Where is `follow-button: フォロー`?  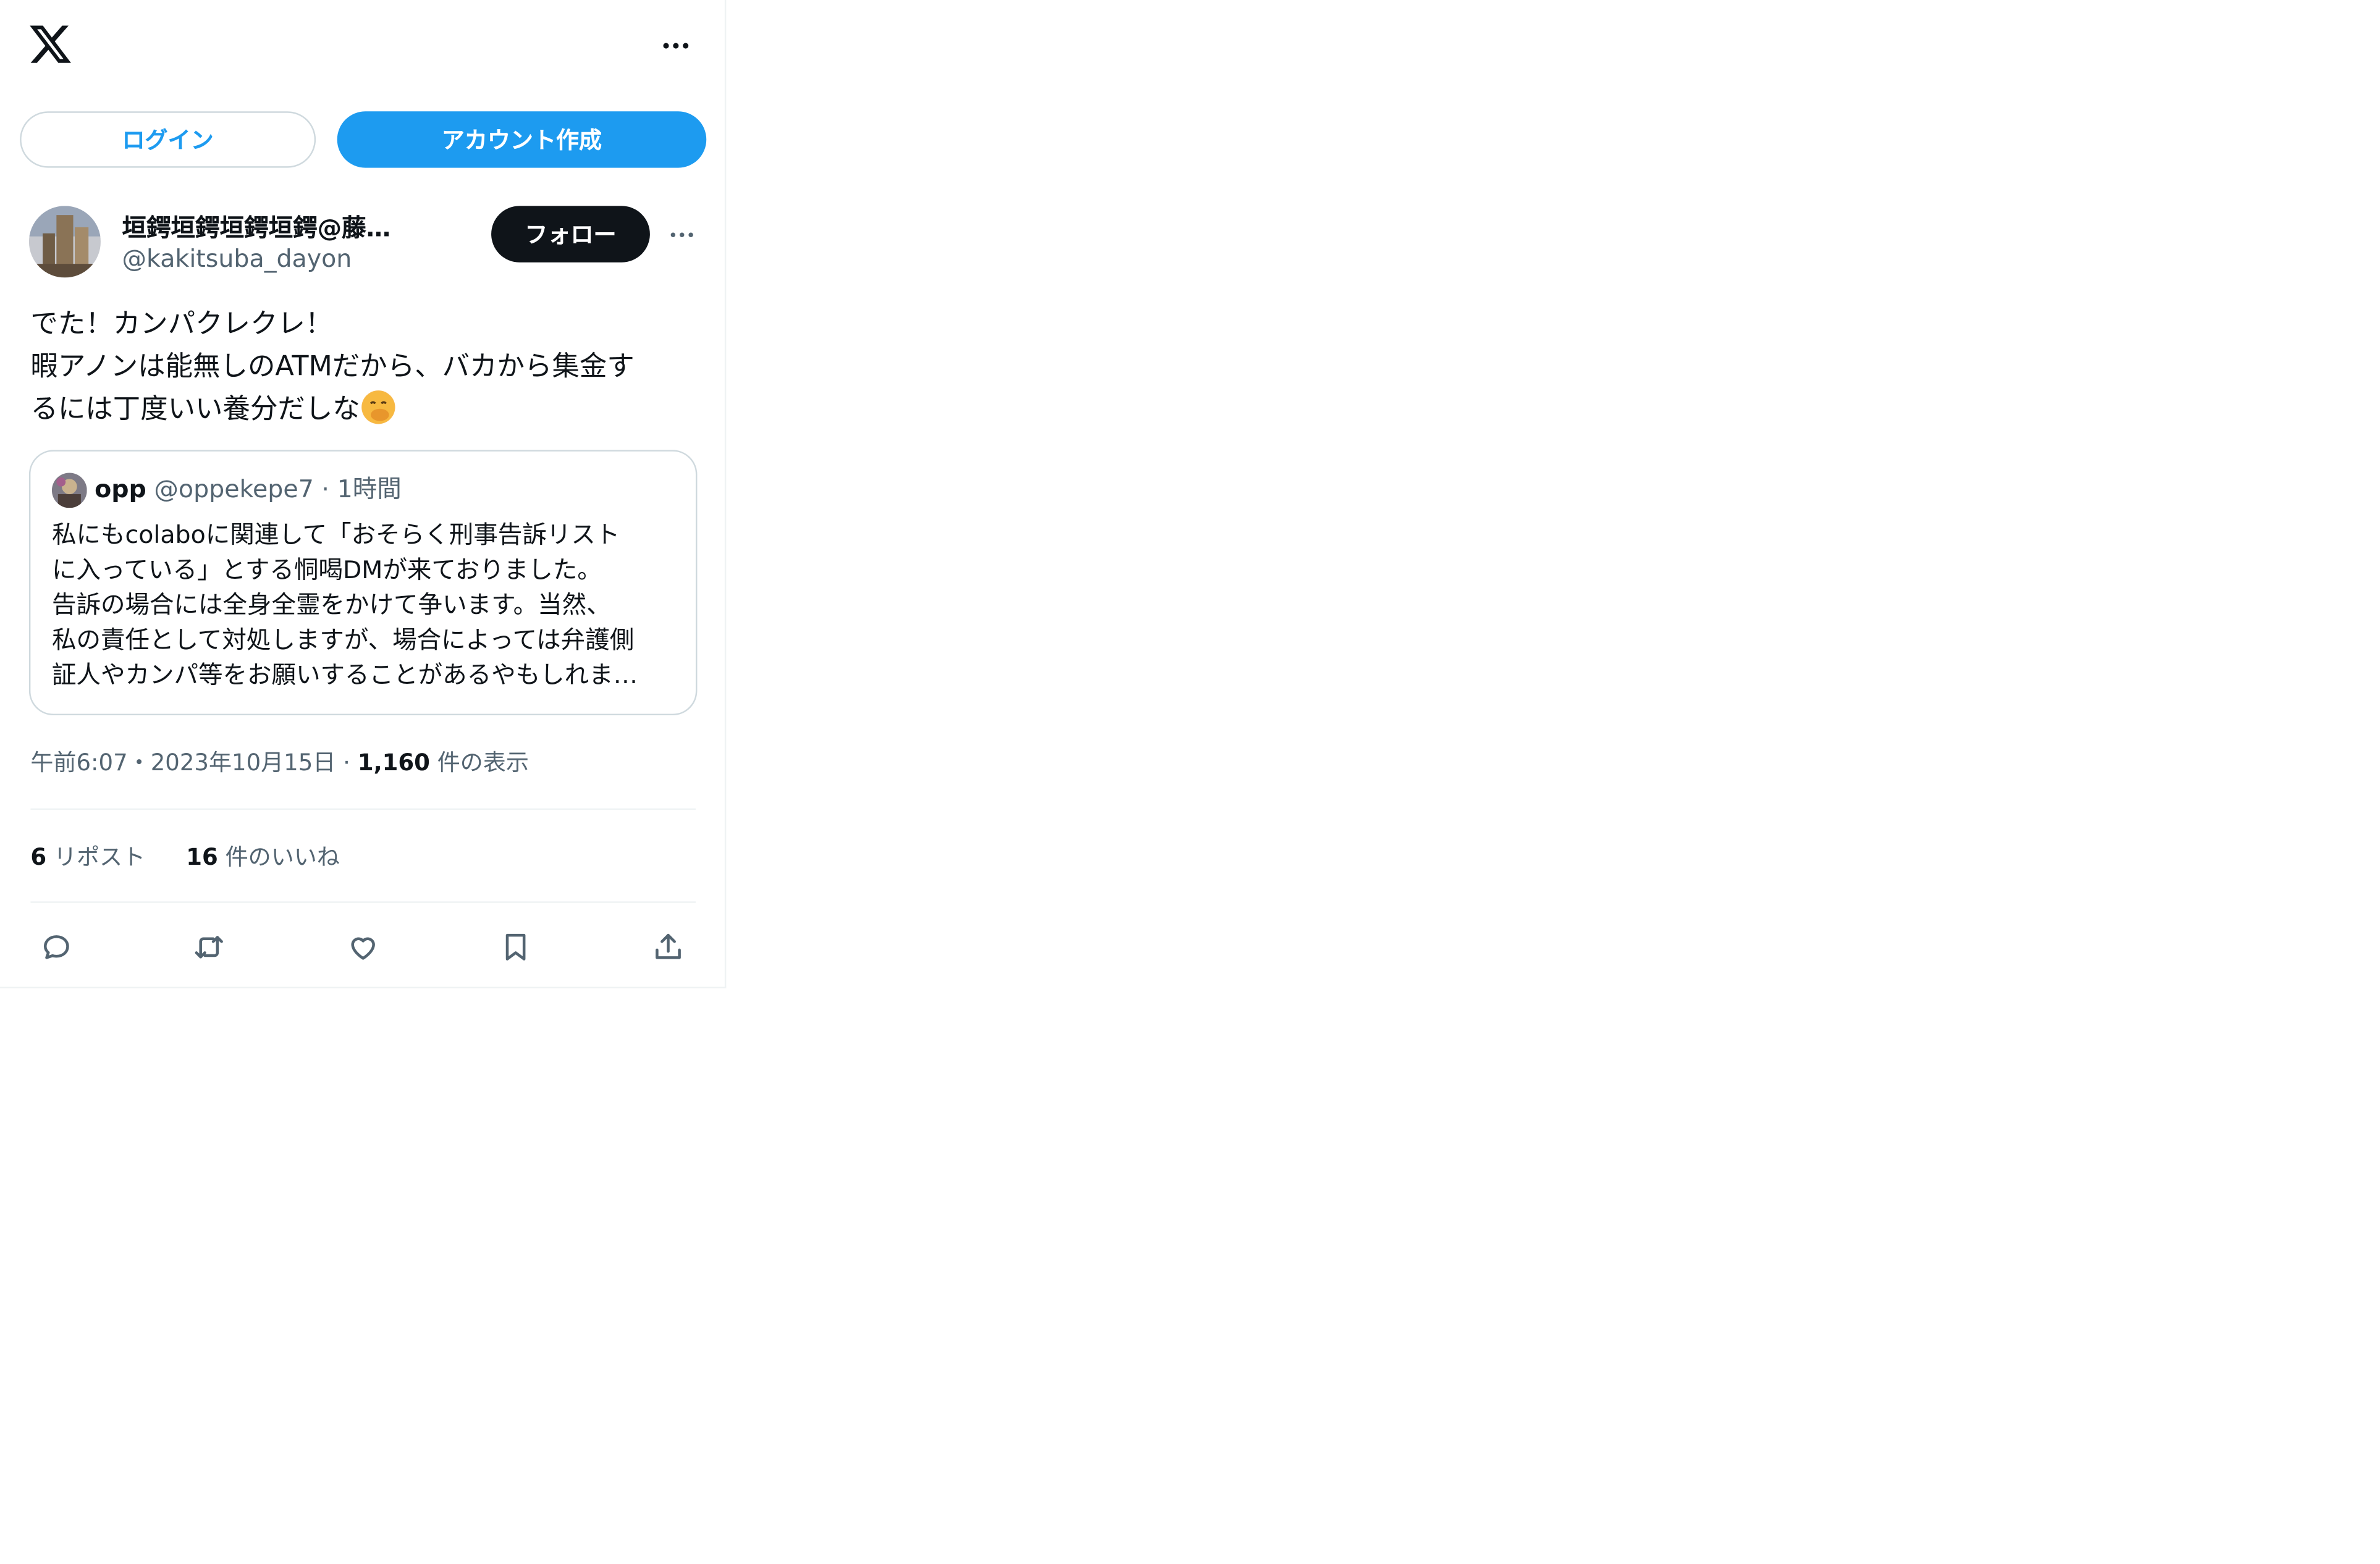
follow-button: フォロー is located at coordinates (570, 234).